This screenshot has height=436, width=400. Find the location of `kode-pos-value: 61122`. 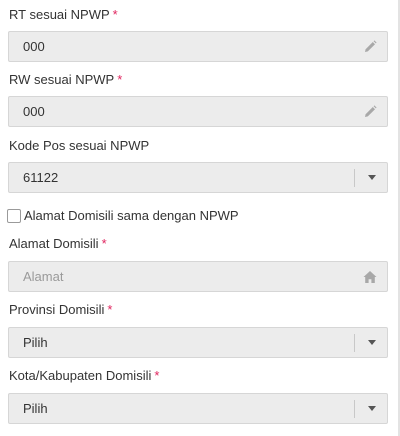

kode-pos-value: 61122 is located at coordinates (41, 177).